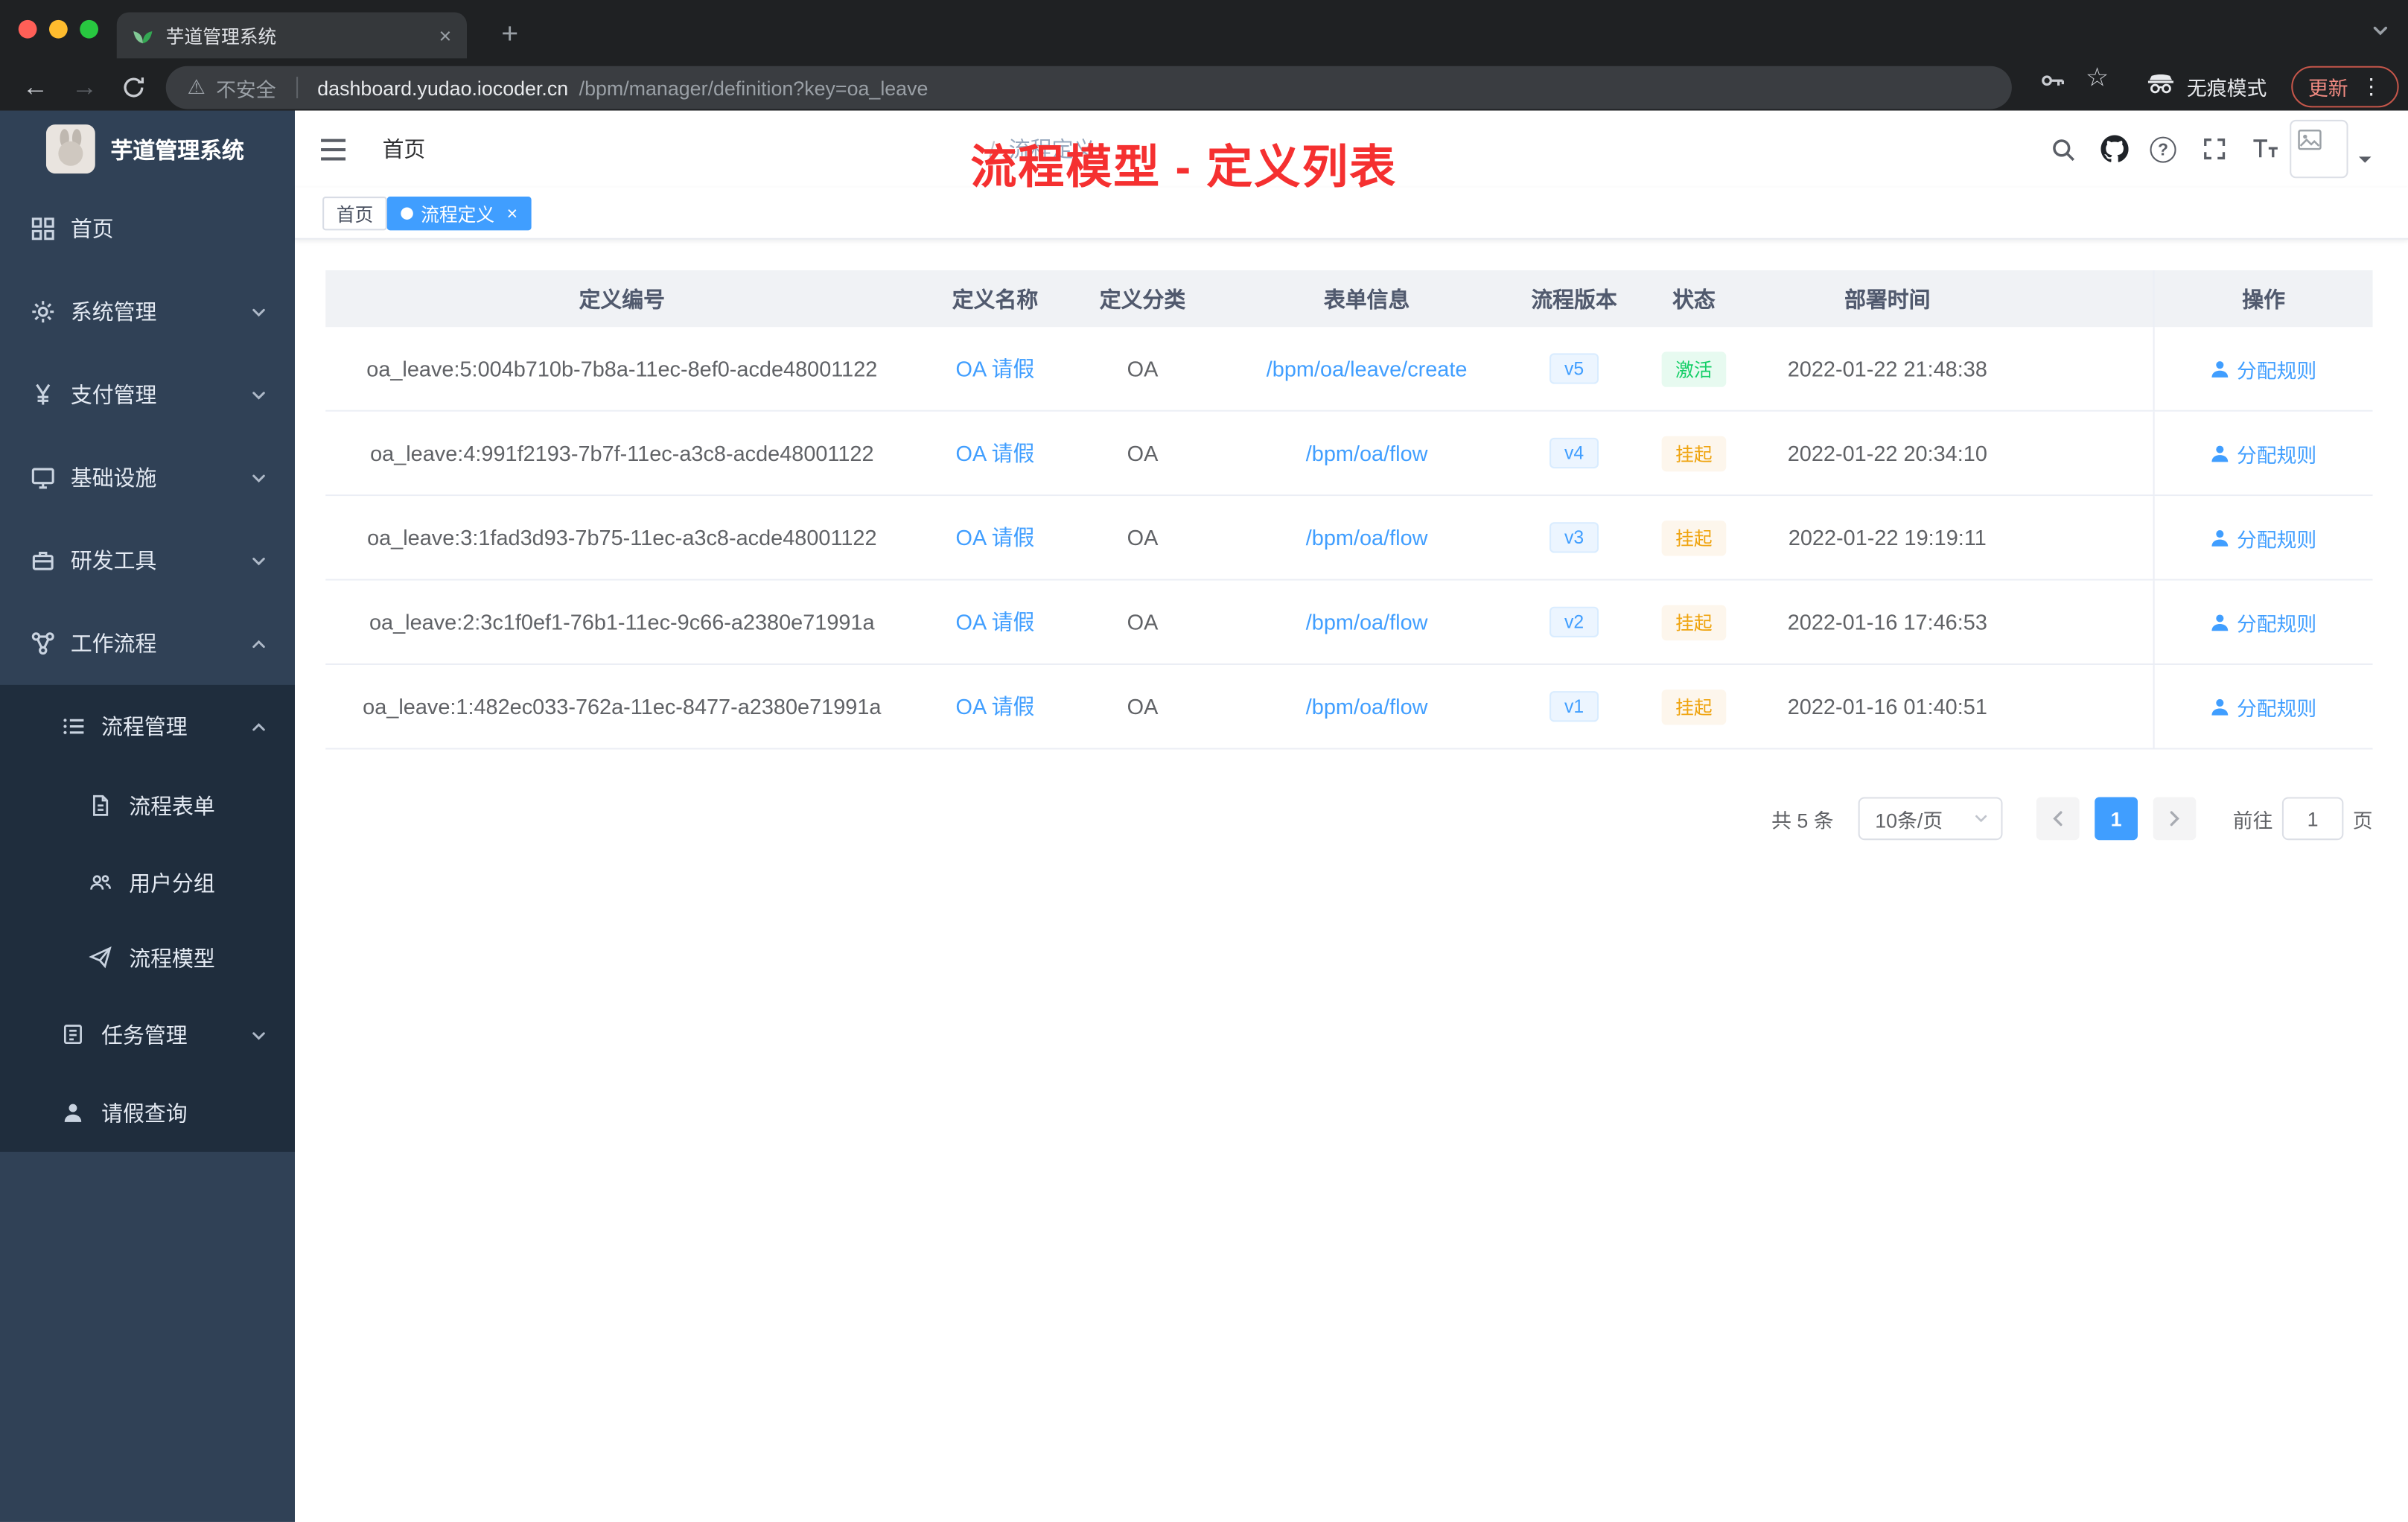 Image resolution: width=2408 pixels, height=1522 pixels. Describe the element at coordinates (147, 1113) in the screenshot. I see `sidebar-item-leave-query: 请假查询` at that location.